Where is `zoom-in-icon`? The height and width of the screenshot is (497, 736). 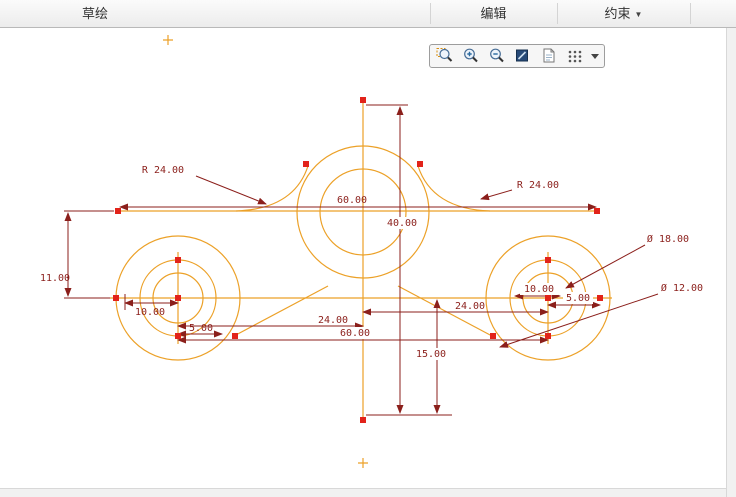
zoom-in-icon is located at coordinates (470, 55).